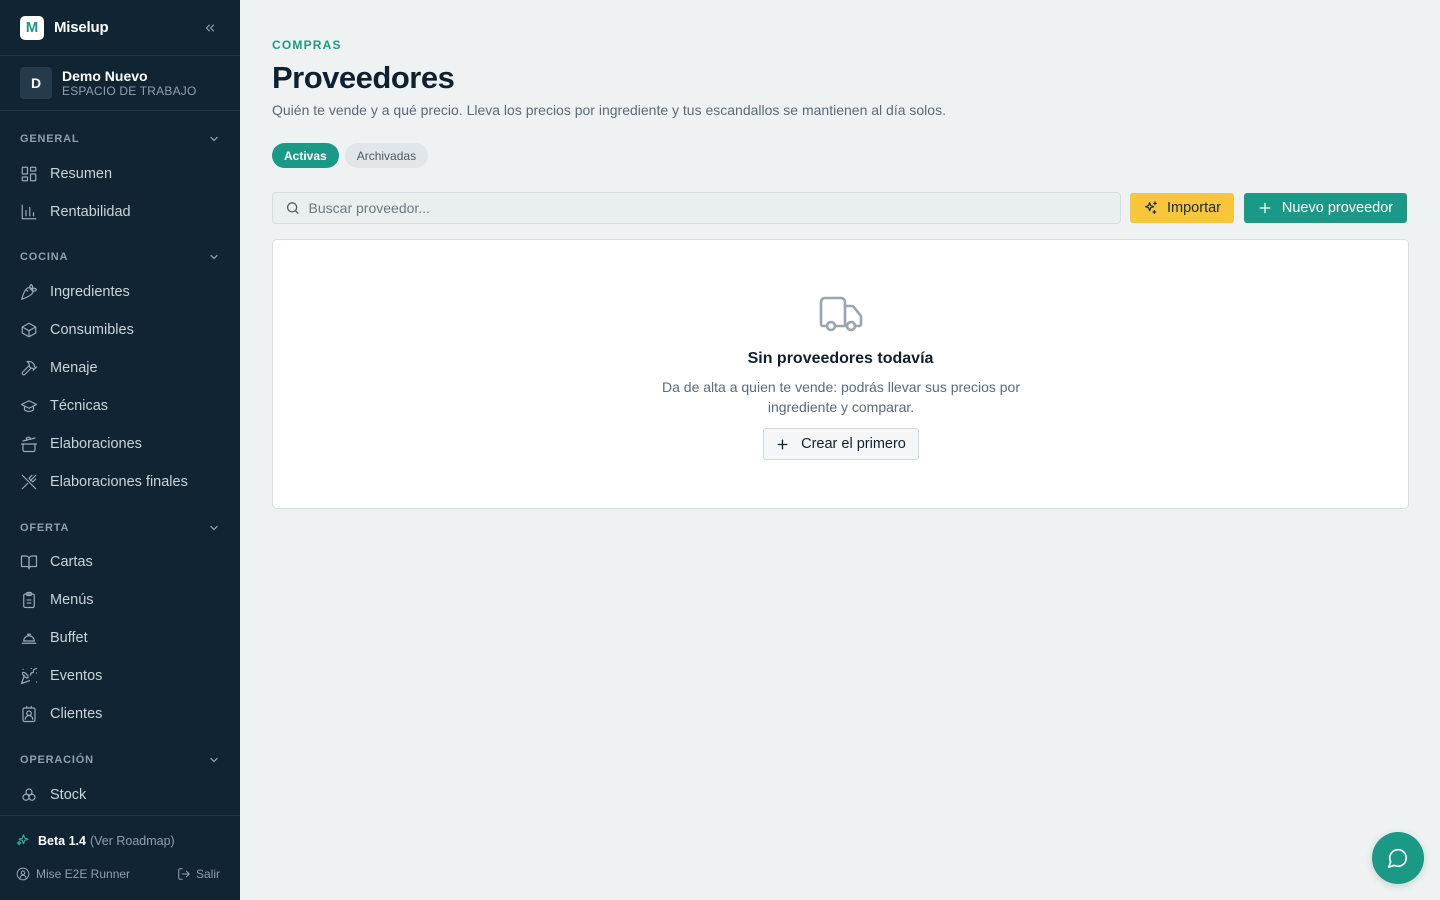 Image resolution: width=1440 pixels, height=900 pixels. What do you see at coordinates (29, 292) in the screenshot?
I see `carrot-icon` at bounding box center [29, 292].